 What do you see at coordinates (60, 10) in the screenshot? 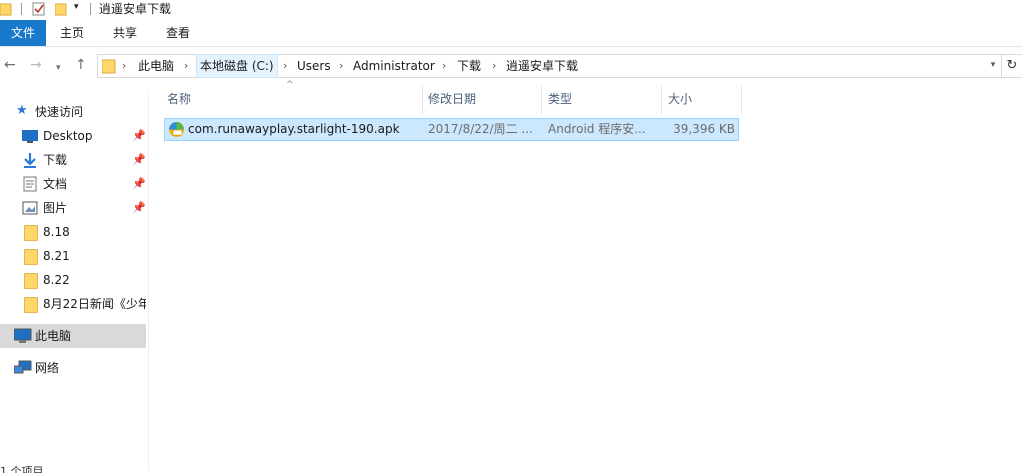
I see `new-folder-icon` at bounding box center [60, 10].